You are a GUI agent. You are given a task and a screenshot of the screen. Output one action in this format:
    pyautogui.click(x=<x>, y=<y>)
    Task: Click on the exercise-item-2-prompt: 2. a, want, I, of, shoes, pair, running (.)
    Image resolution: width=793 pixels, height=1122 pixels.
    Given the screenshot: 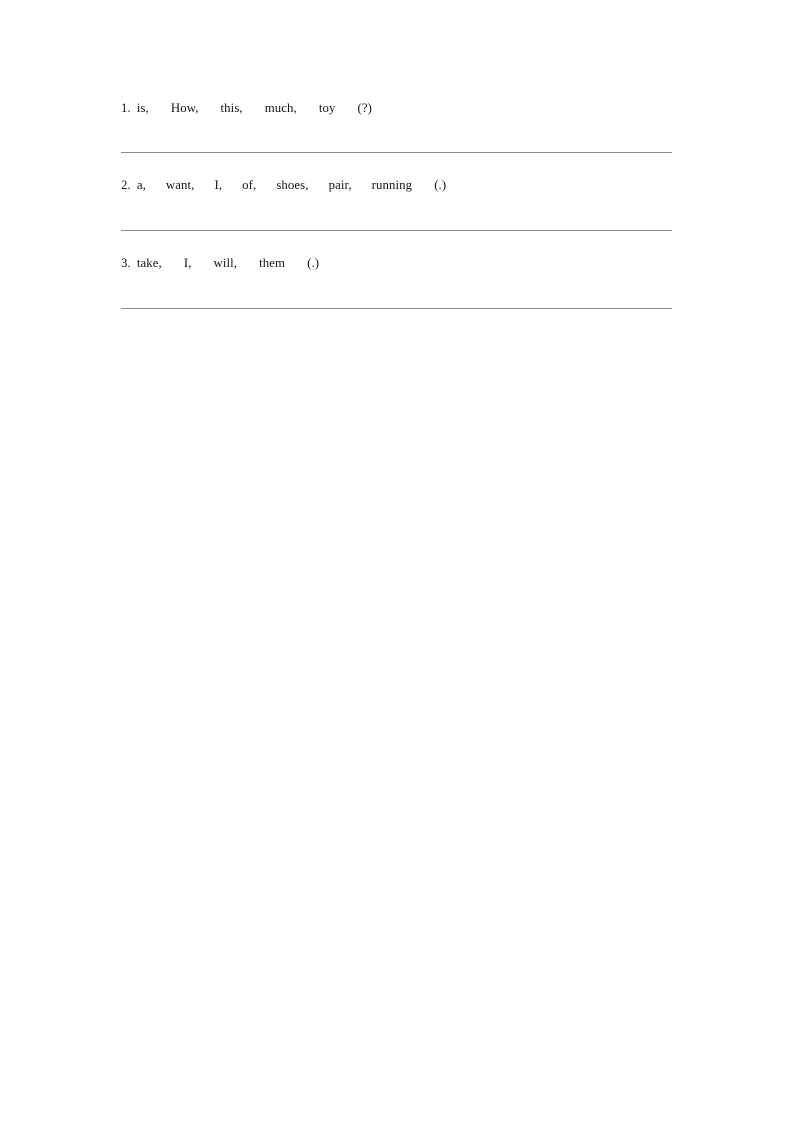 What is the action you would take?
    pyautogui.click(x=396, y=185)
    